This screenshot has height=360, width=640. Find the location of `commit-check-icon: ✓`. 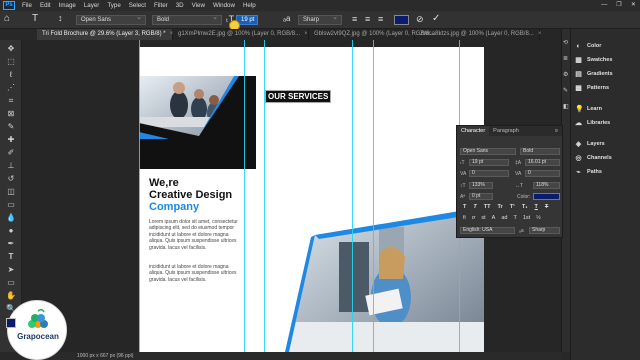

commit-check-icon: ✓ is located at coordinates (436, 18).